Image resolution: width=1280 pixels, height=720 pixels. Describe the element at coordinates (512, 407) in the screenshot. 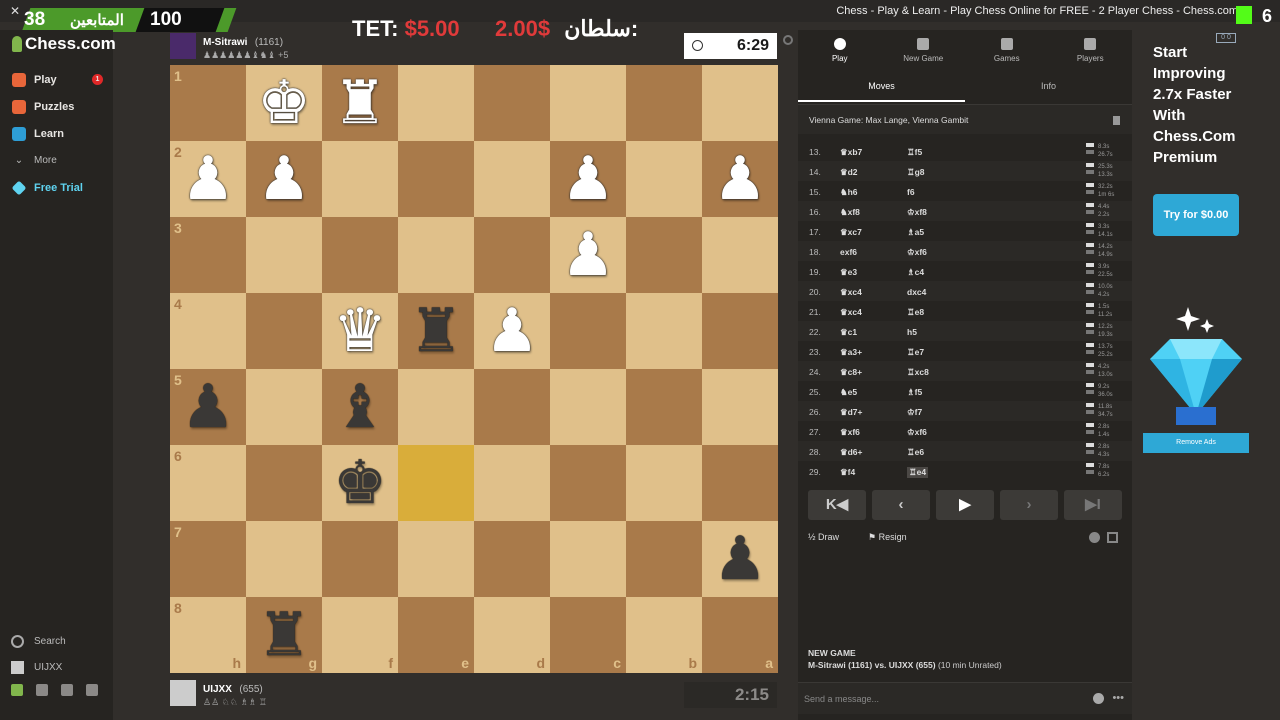

I see `square-d5` at that location.